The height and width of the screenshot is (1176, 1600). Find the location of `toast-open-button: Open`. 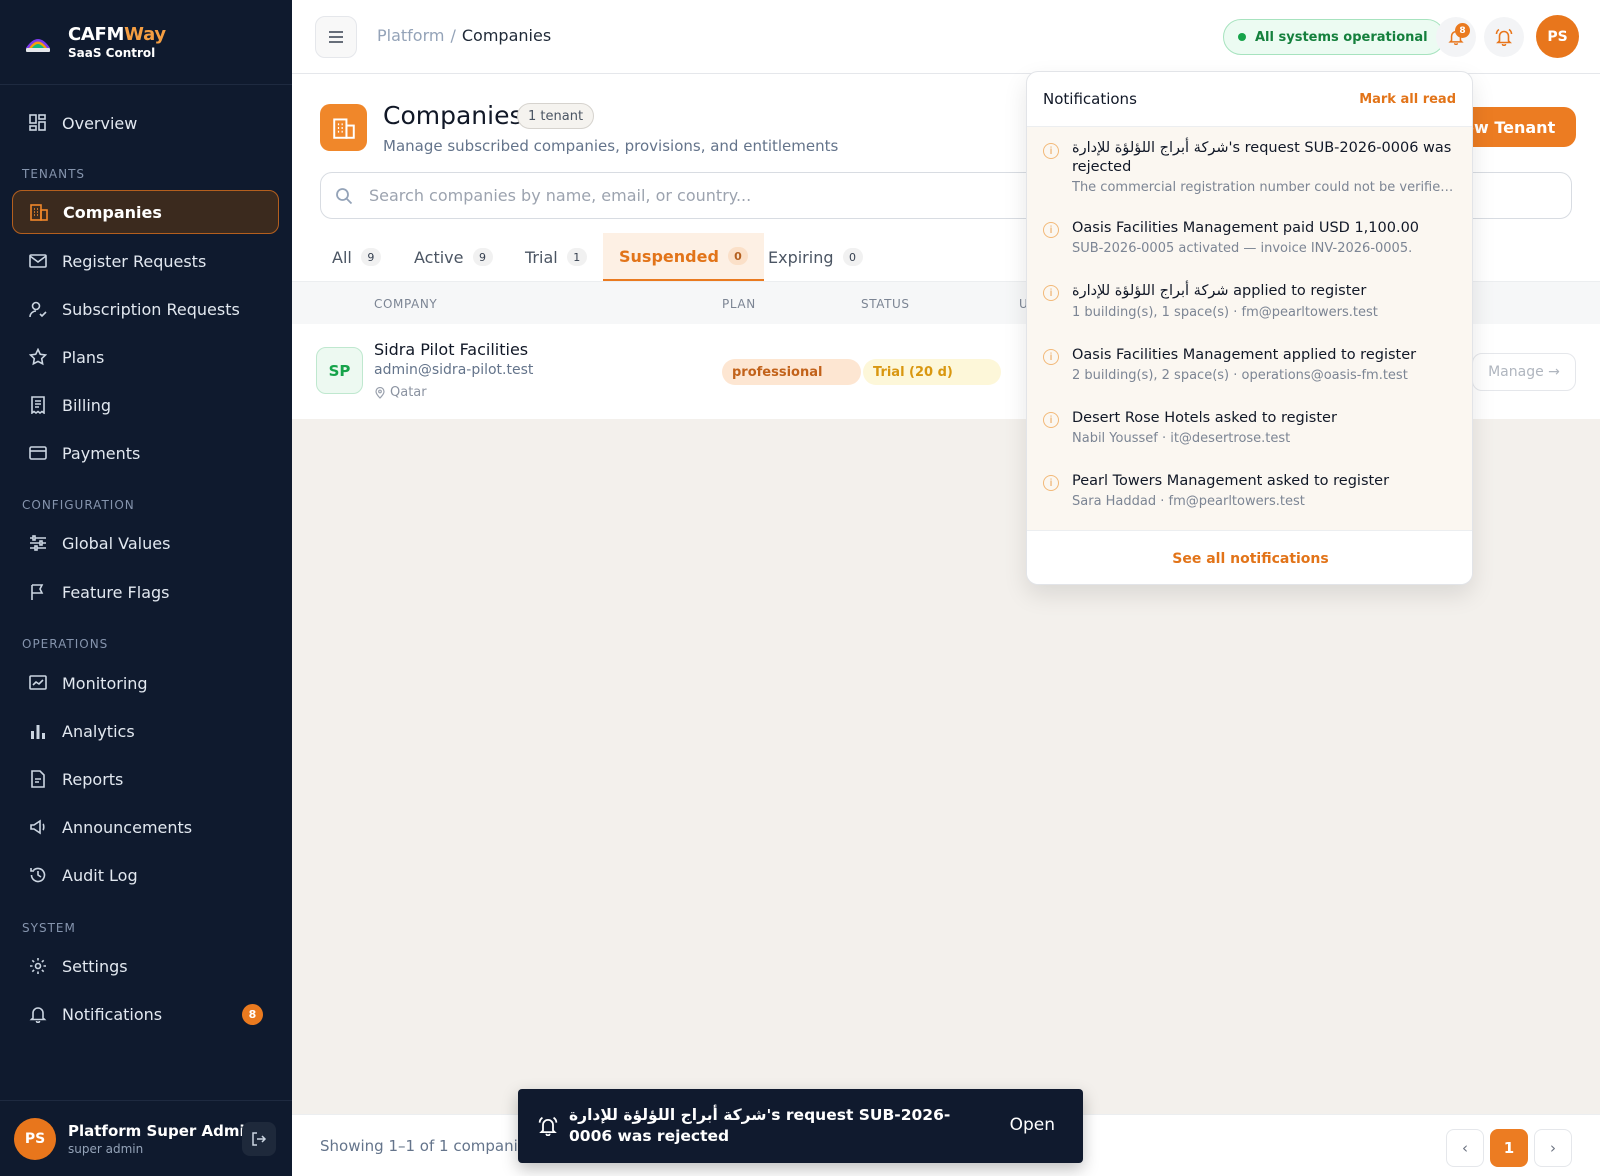

toast-open-button: Open is located at coordinates (1032, 1125).